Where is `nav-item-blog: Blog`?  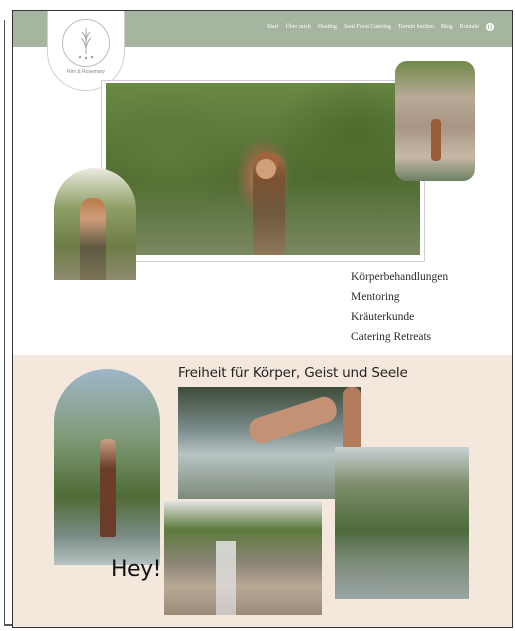 nav-item-blog: Blog is located at coordinates (447, 27).